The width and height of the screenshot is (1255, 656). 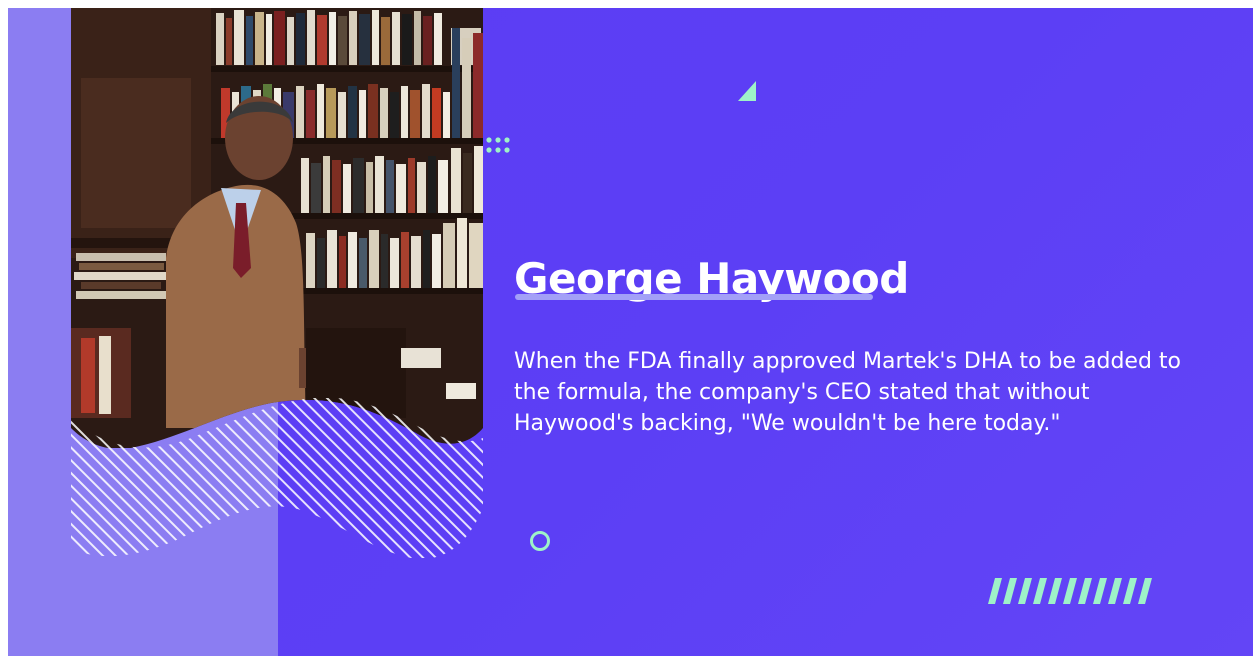 What do you see at coordinates (540, 541) in the screenshot?
I see `ring-decoration` at bounding box center [540, 541].